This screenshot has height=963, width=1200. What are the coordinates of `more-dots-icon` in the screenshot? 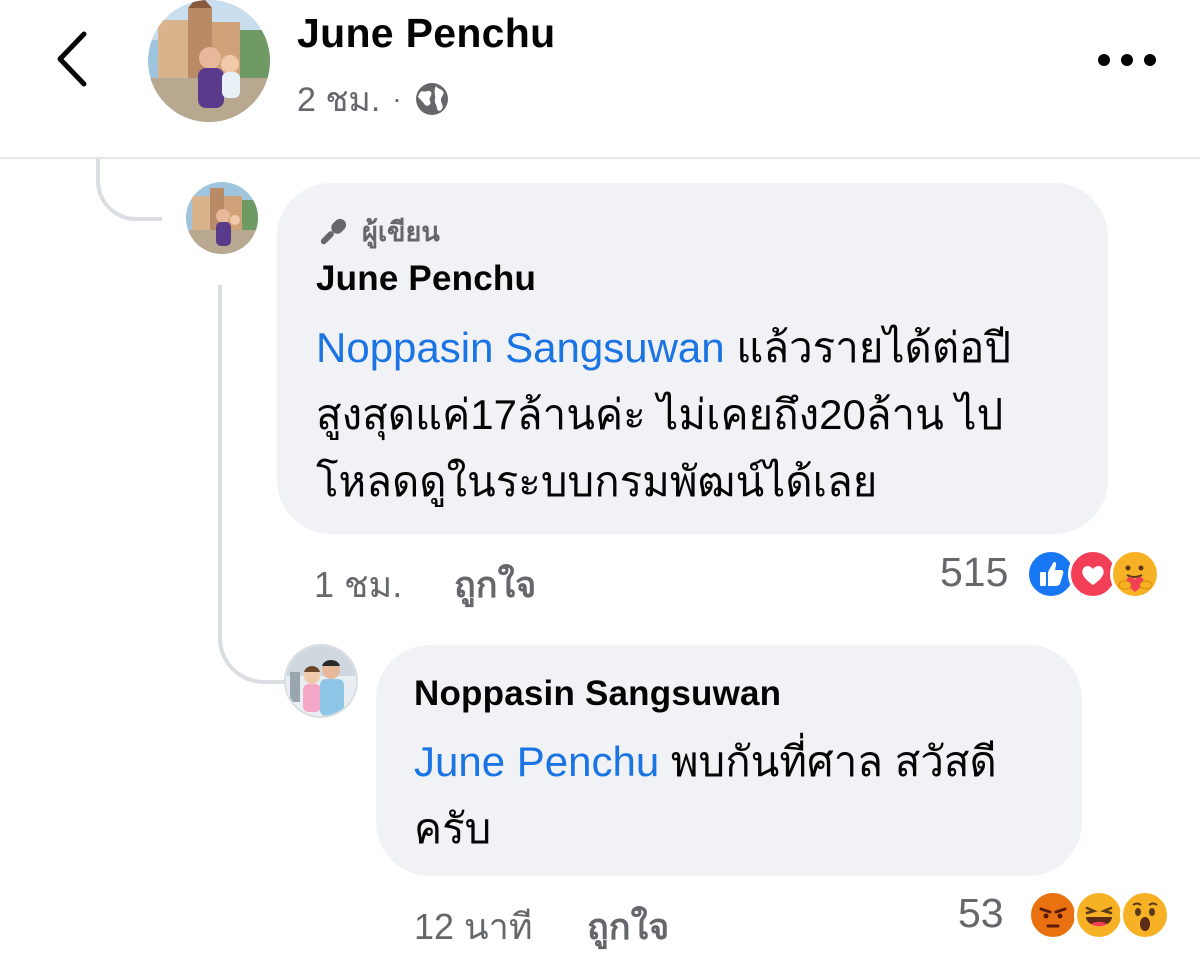 It's located at (1127, 60).